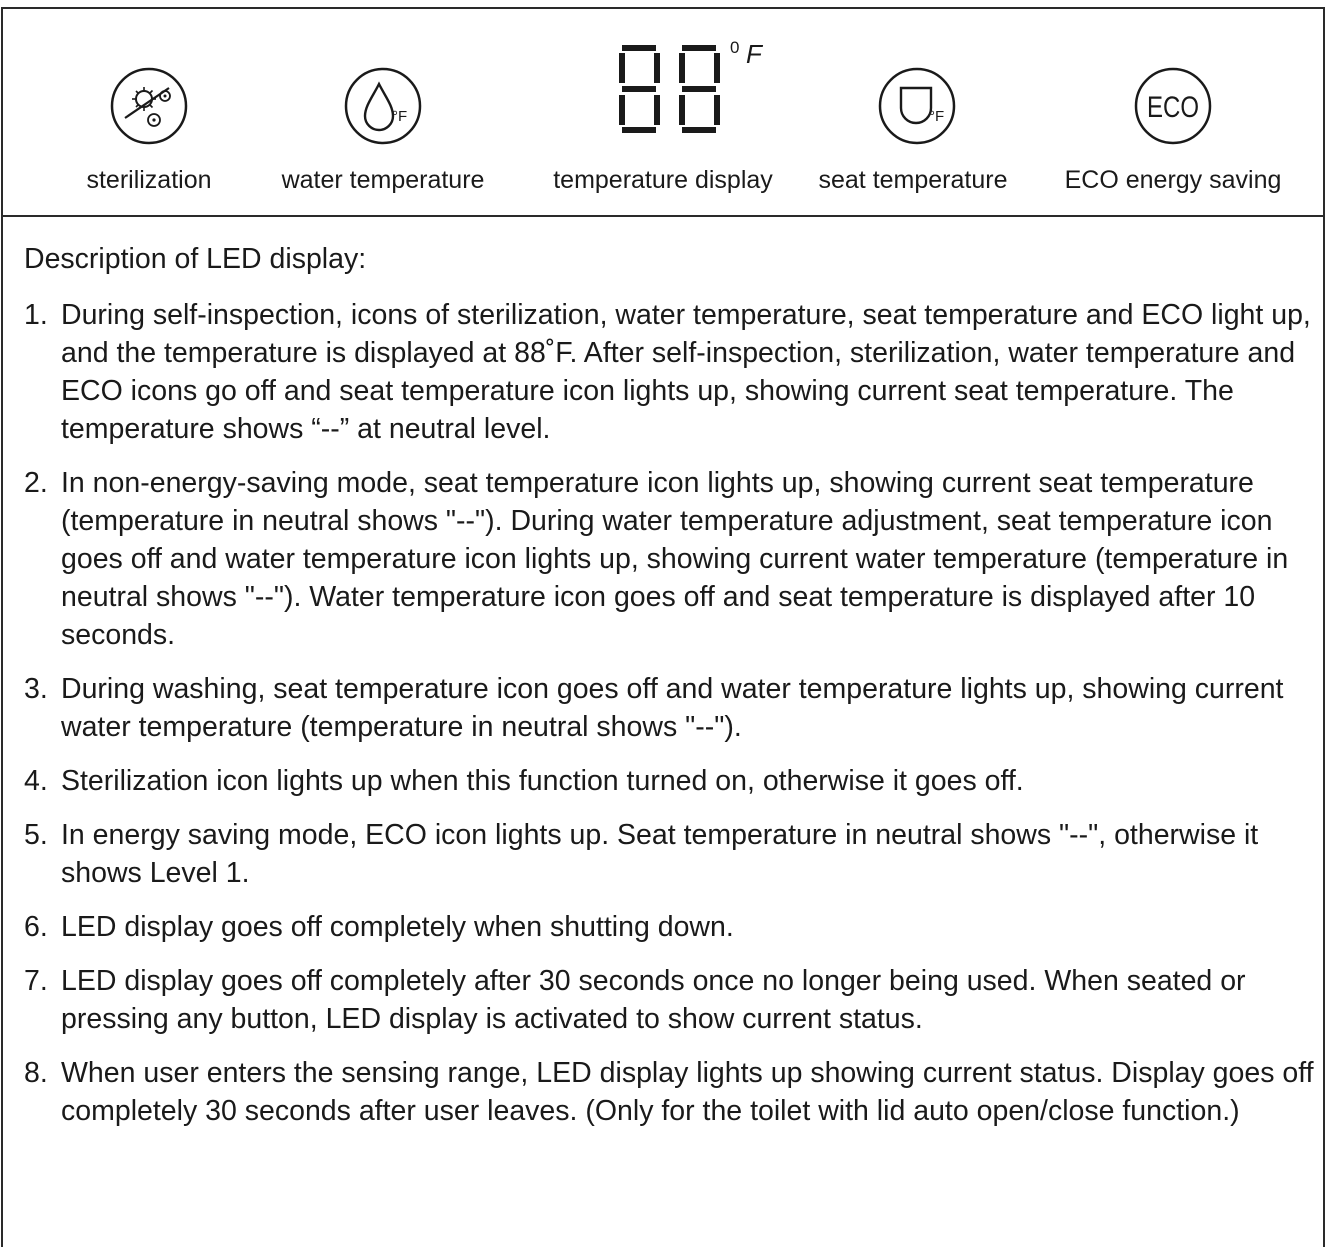 The width and height of the screenshot is (1328, 1247). What do you see at coordinates (36, 981) in the screenshot?
I see `list-number: 7.` at bounding box center [36, 981].